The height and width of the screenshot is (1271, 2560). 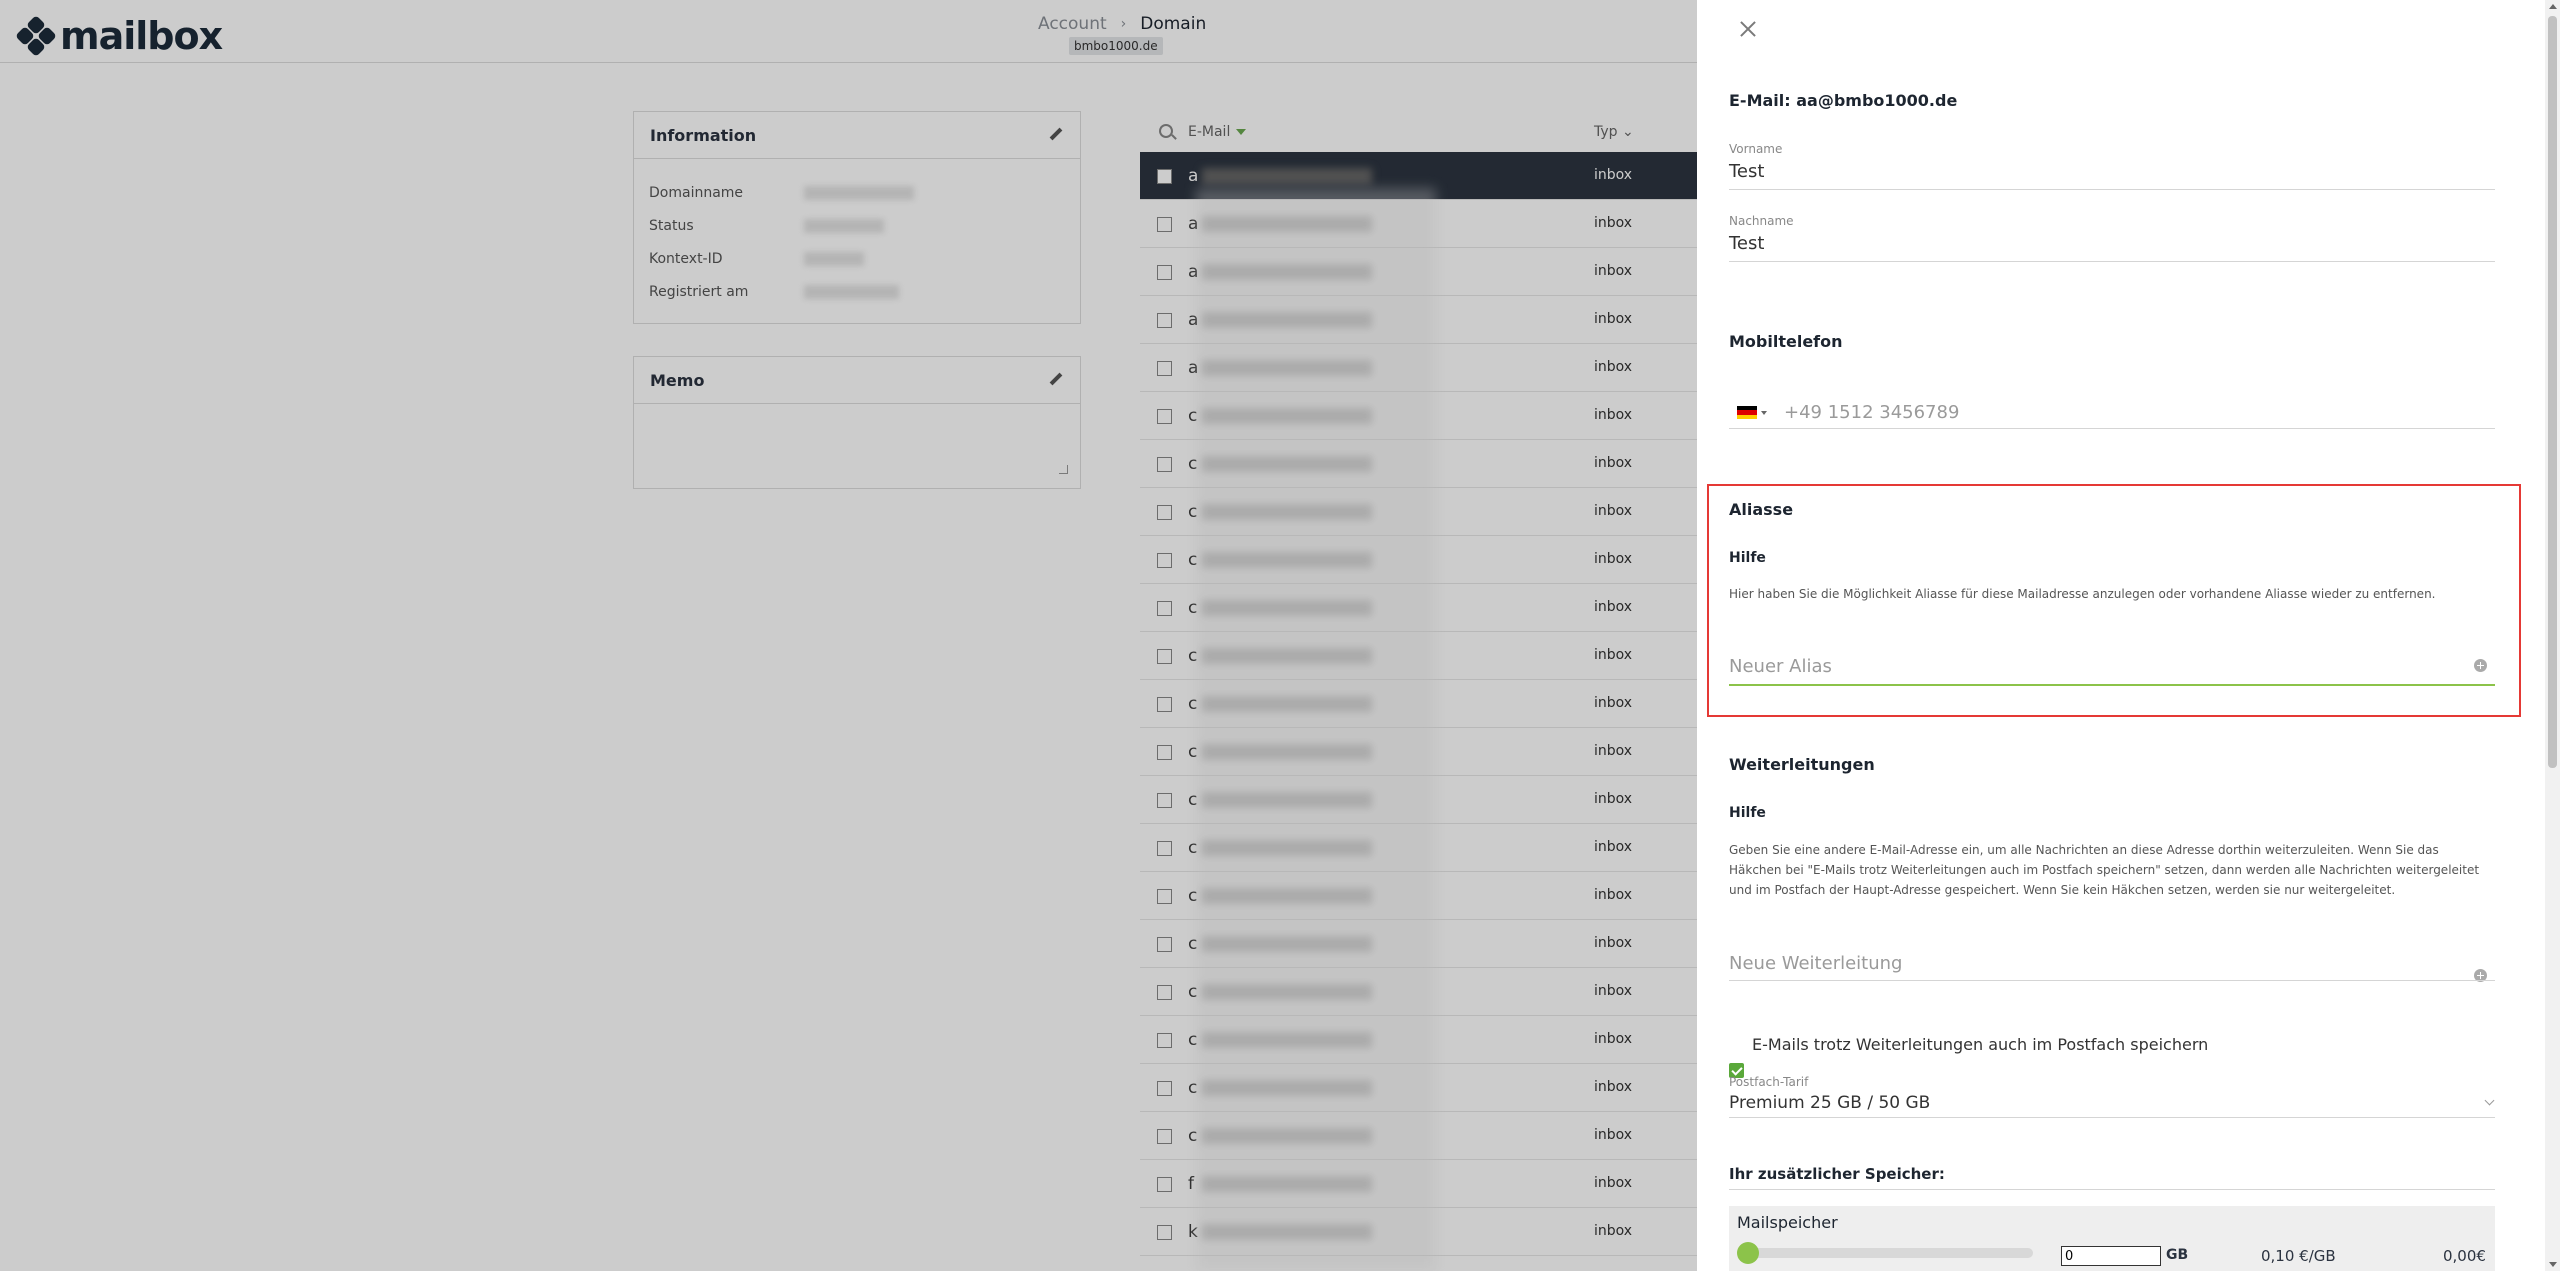 I want to click on alias-input-underline, so click(x=2112, y=685).